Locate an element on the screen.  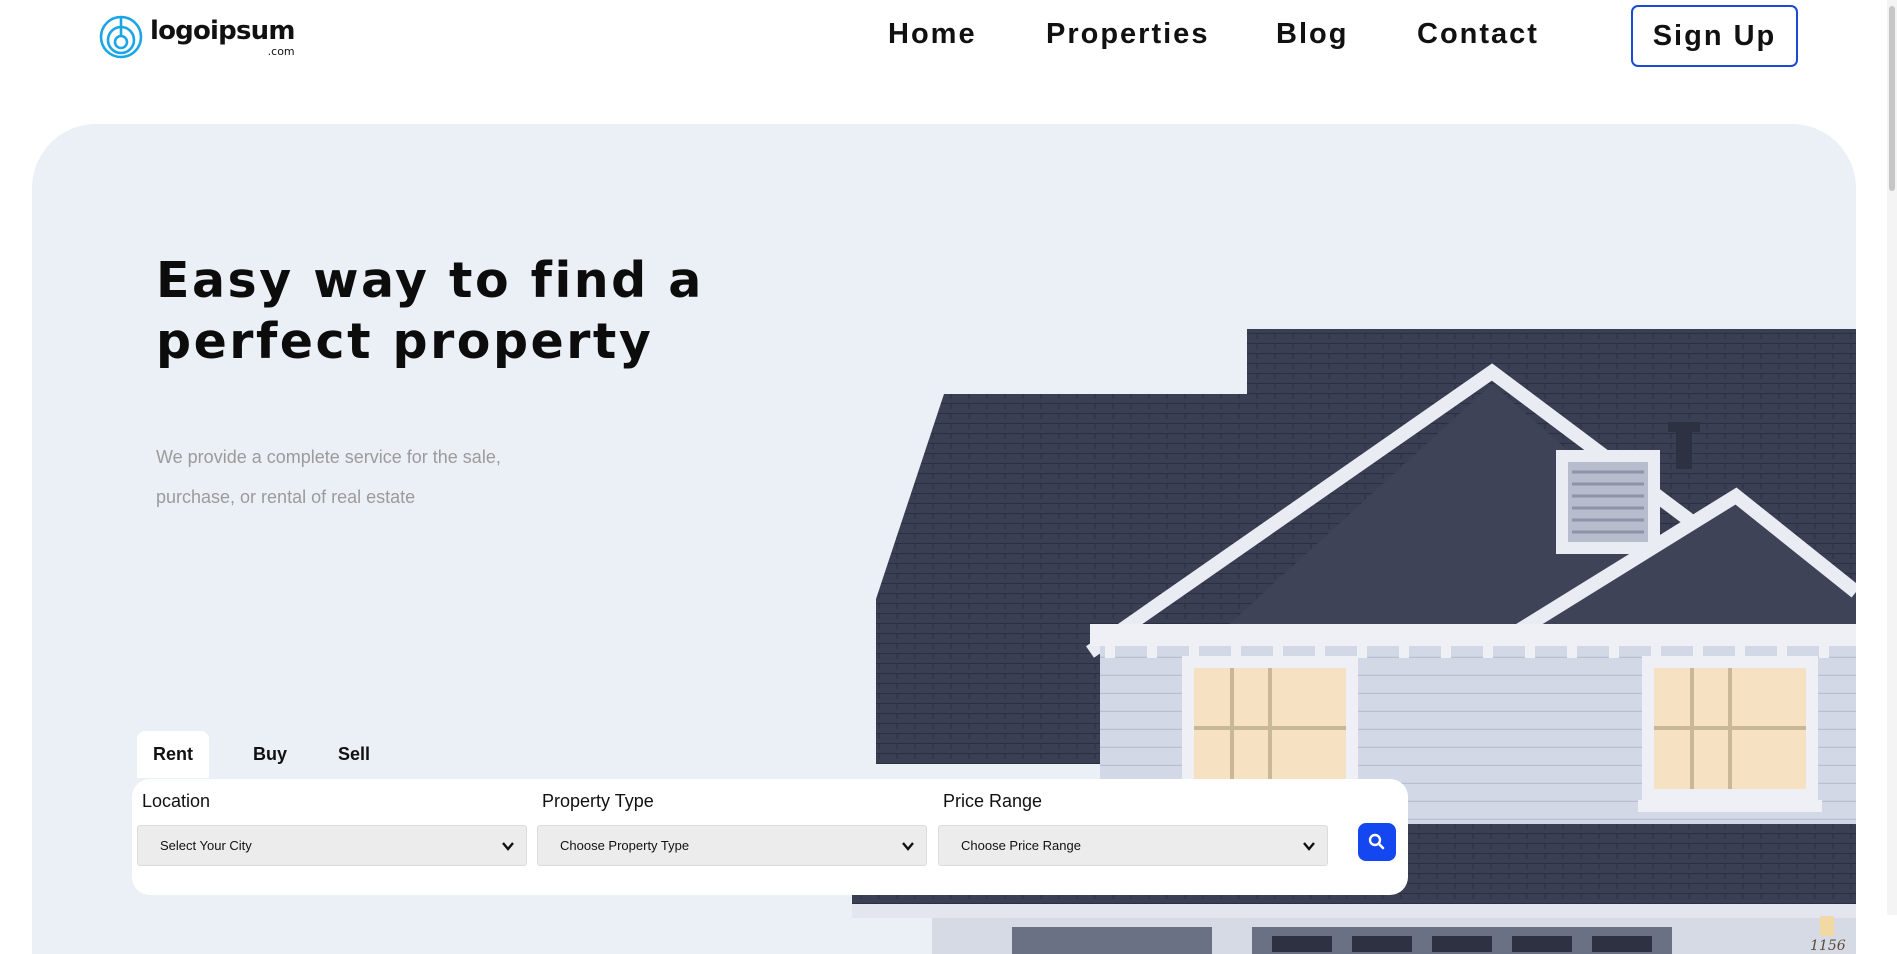
hero-title-line-2: perfect property is located at coordinates (405, 341).